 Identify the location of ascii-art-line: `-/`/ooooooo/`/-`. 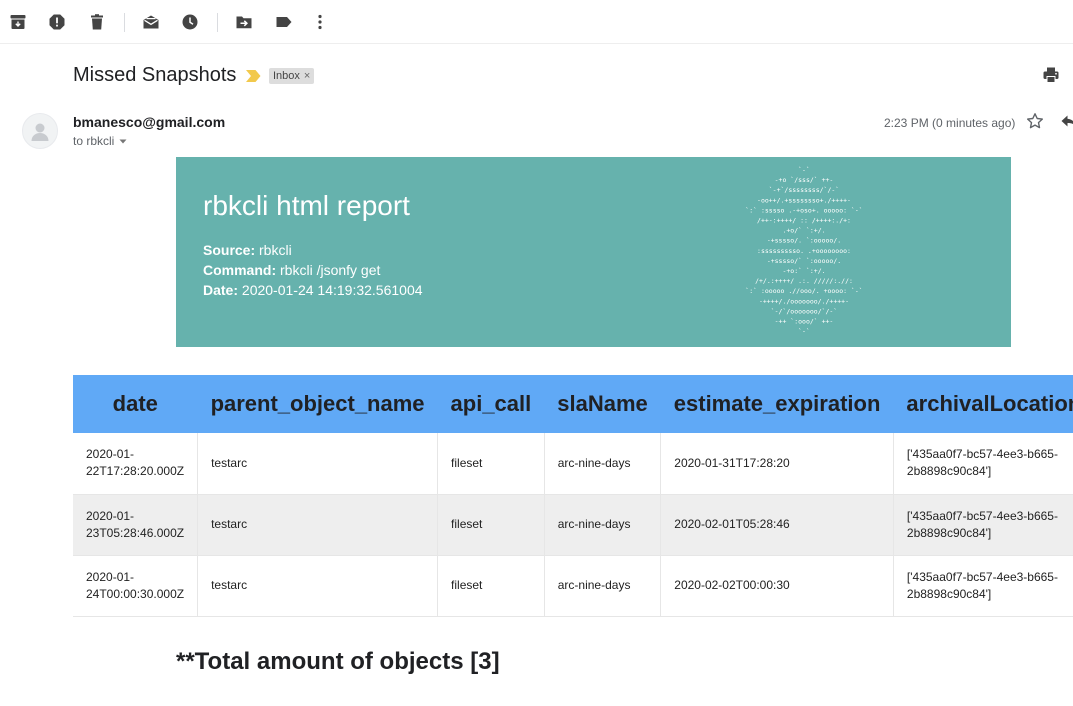
(804, 311).